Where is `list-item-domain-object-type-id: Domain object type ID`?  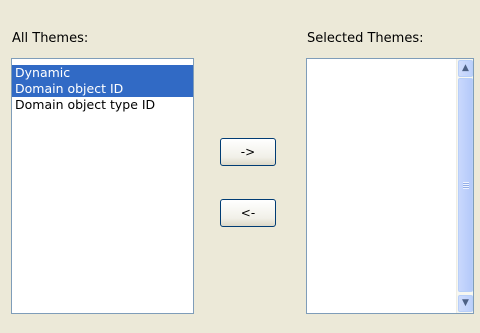 list-item-domain-object-type-id: Domain object type ID is located at coordinates (102, 105).